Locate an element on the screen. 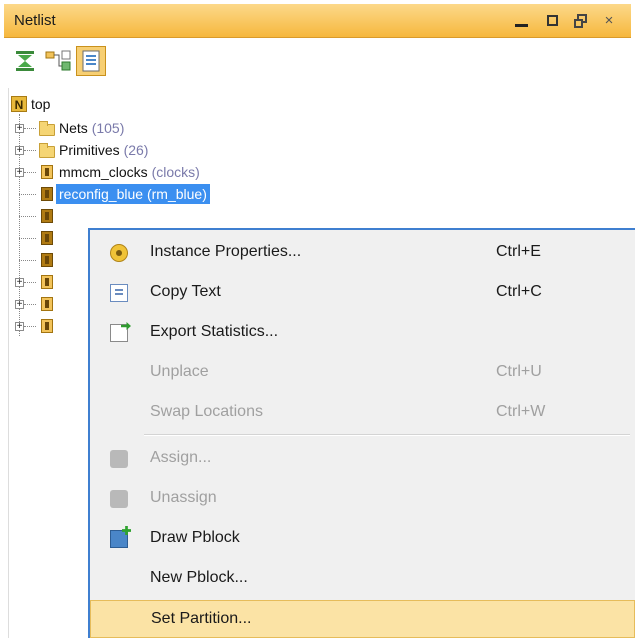 The height and width of the screenshot is (638, 635). maximize-icon is located at coordinates (553, 21).